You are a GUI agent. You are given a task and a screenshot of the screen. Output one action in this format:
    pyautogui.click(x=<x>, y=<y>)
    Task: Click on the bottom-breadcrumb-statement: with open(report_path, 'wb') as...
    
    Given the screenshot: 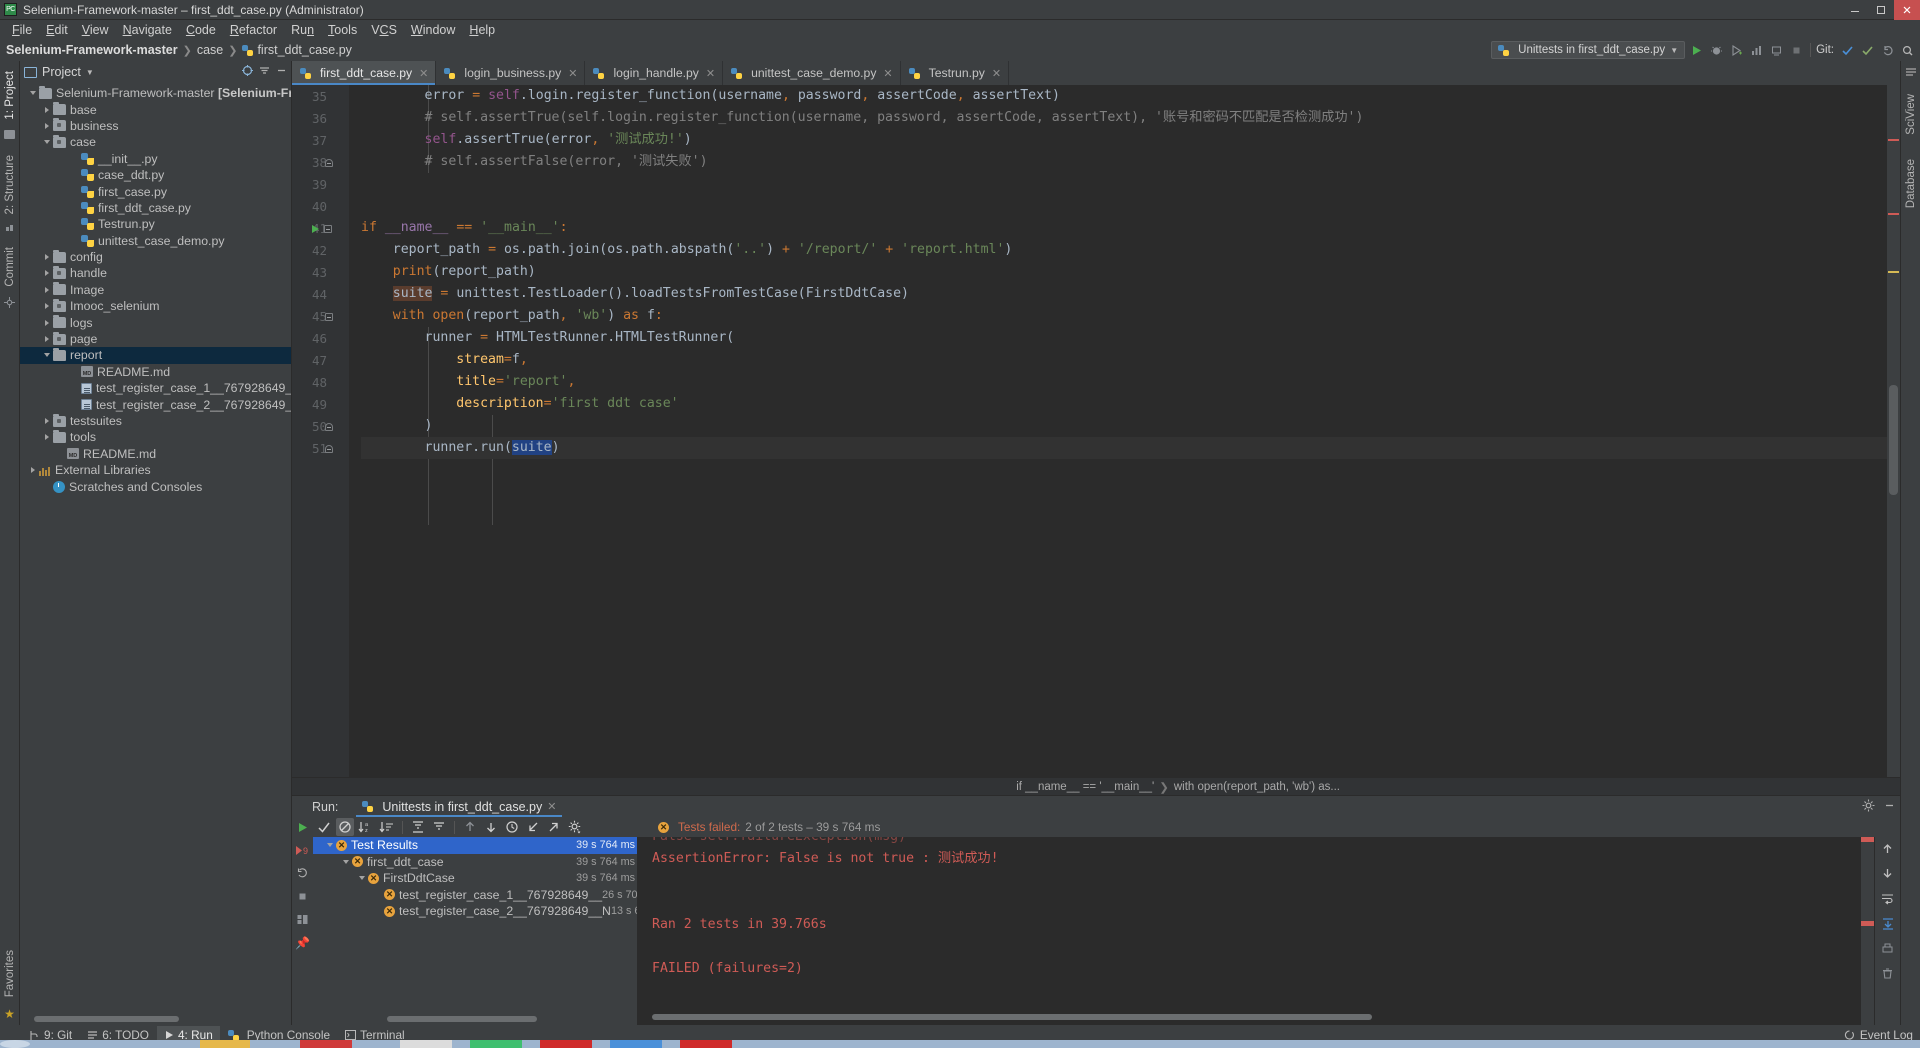 What is the action you would take?
    pyautogui.click(x=1257, y=787)
    